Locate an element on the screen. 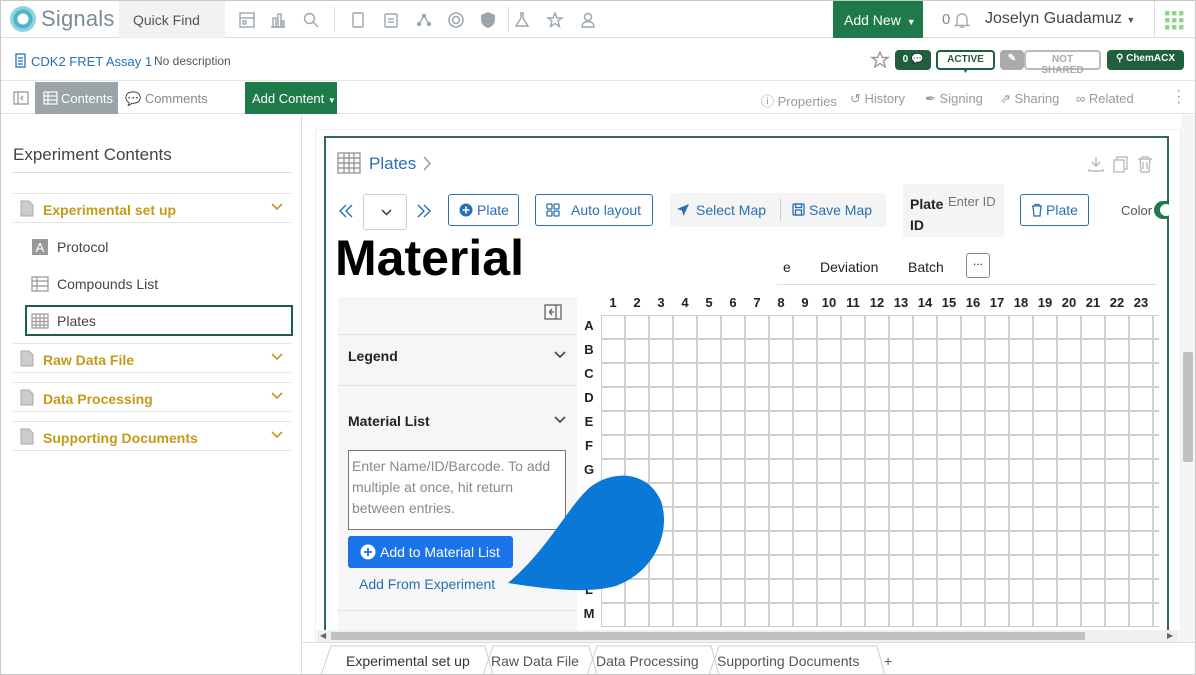  select-map-button: Select Map is located at coordinates (725, 210).